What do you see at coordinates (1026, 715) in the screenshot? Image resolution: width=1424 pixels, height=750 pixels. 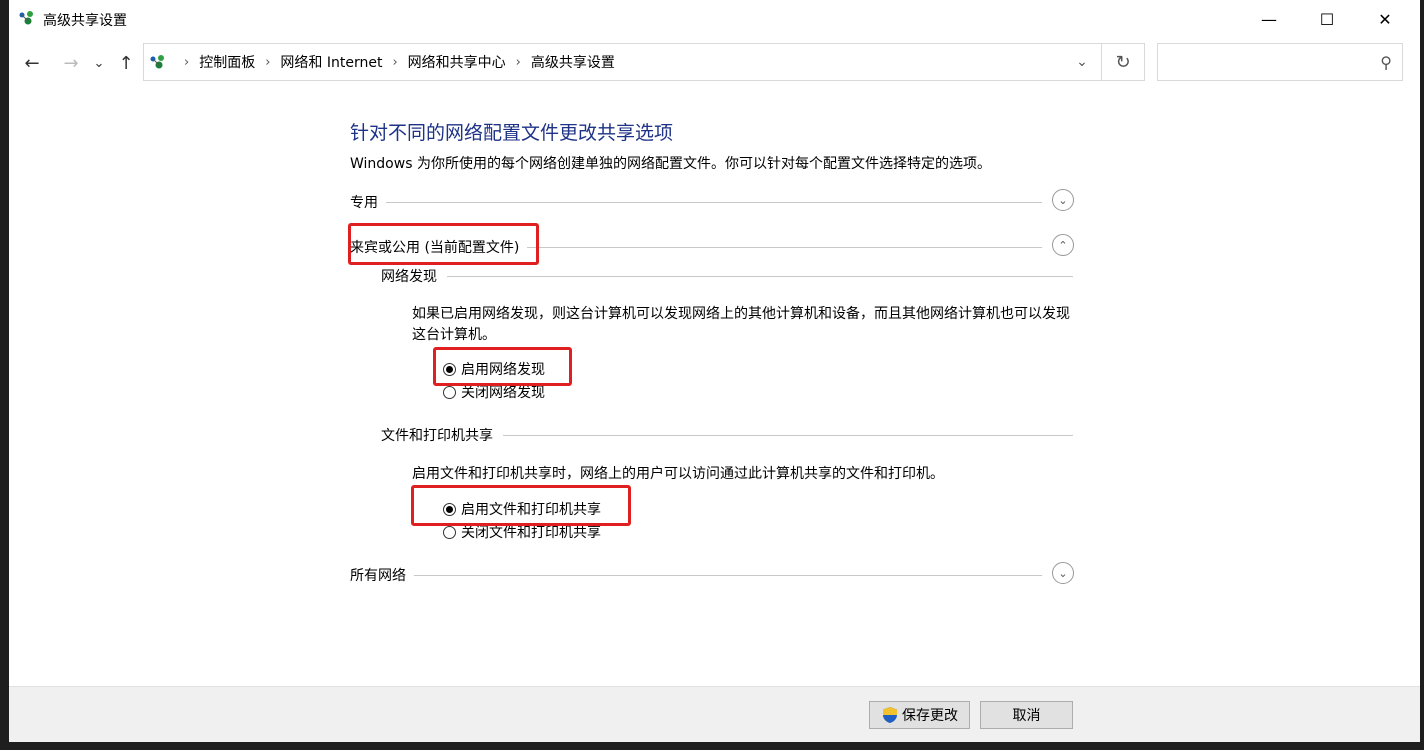 I see `cancel-button: 取消` at bounding box center [1026, 715].